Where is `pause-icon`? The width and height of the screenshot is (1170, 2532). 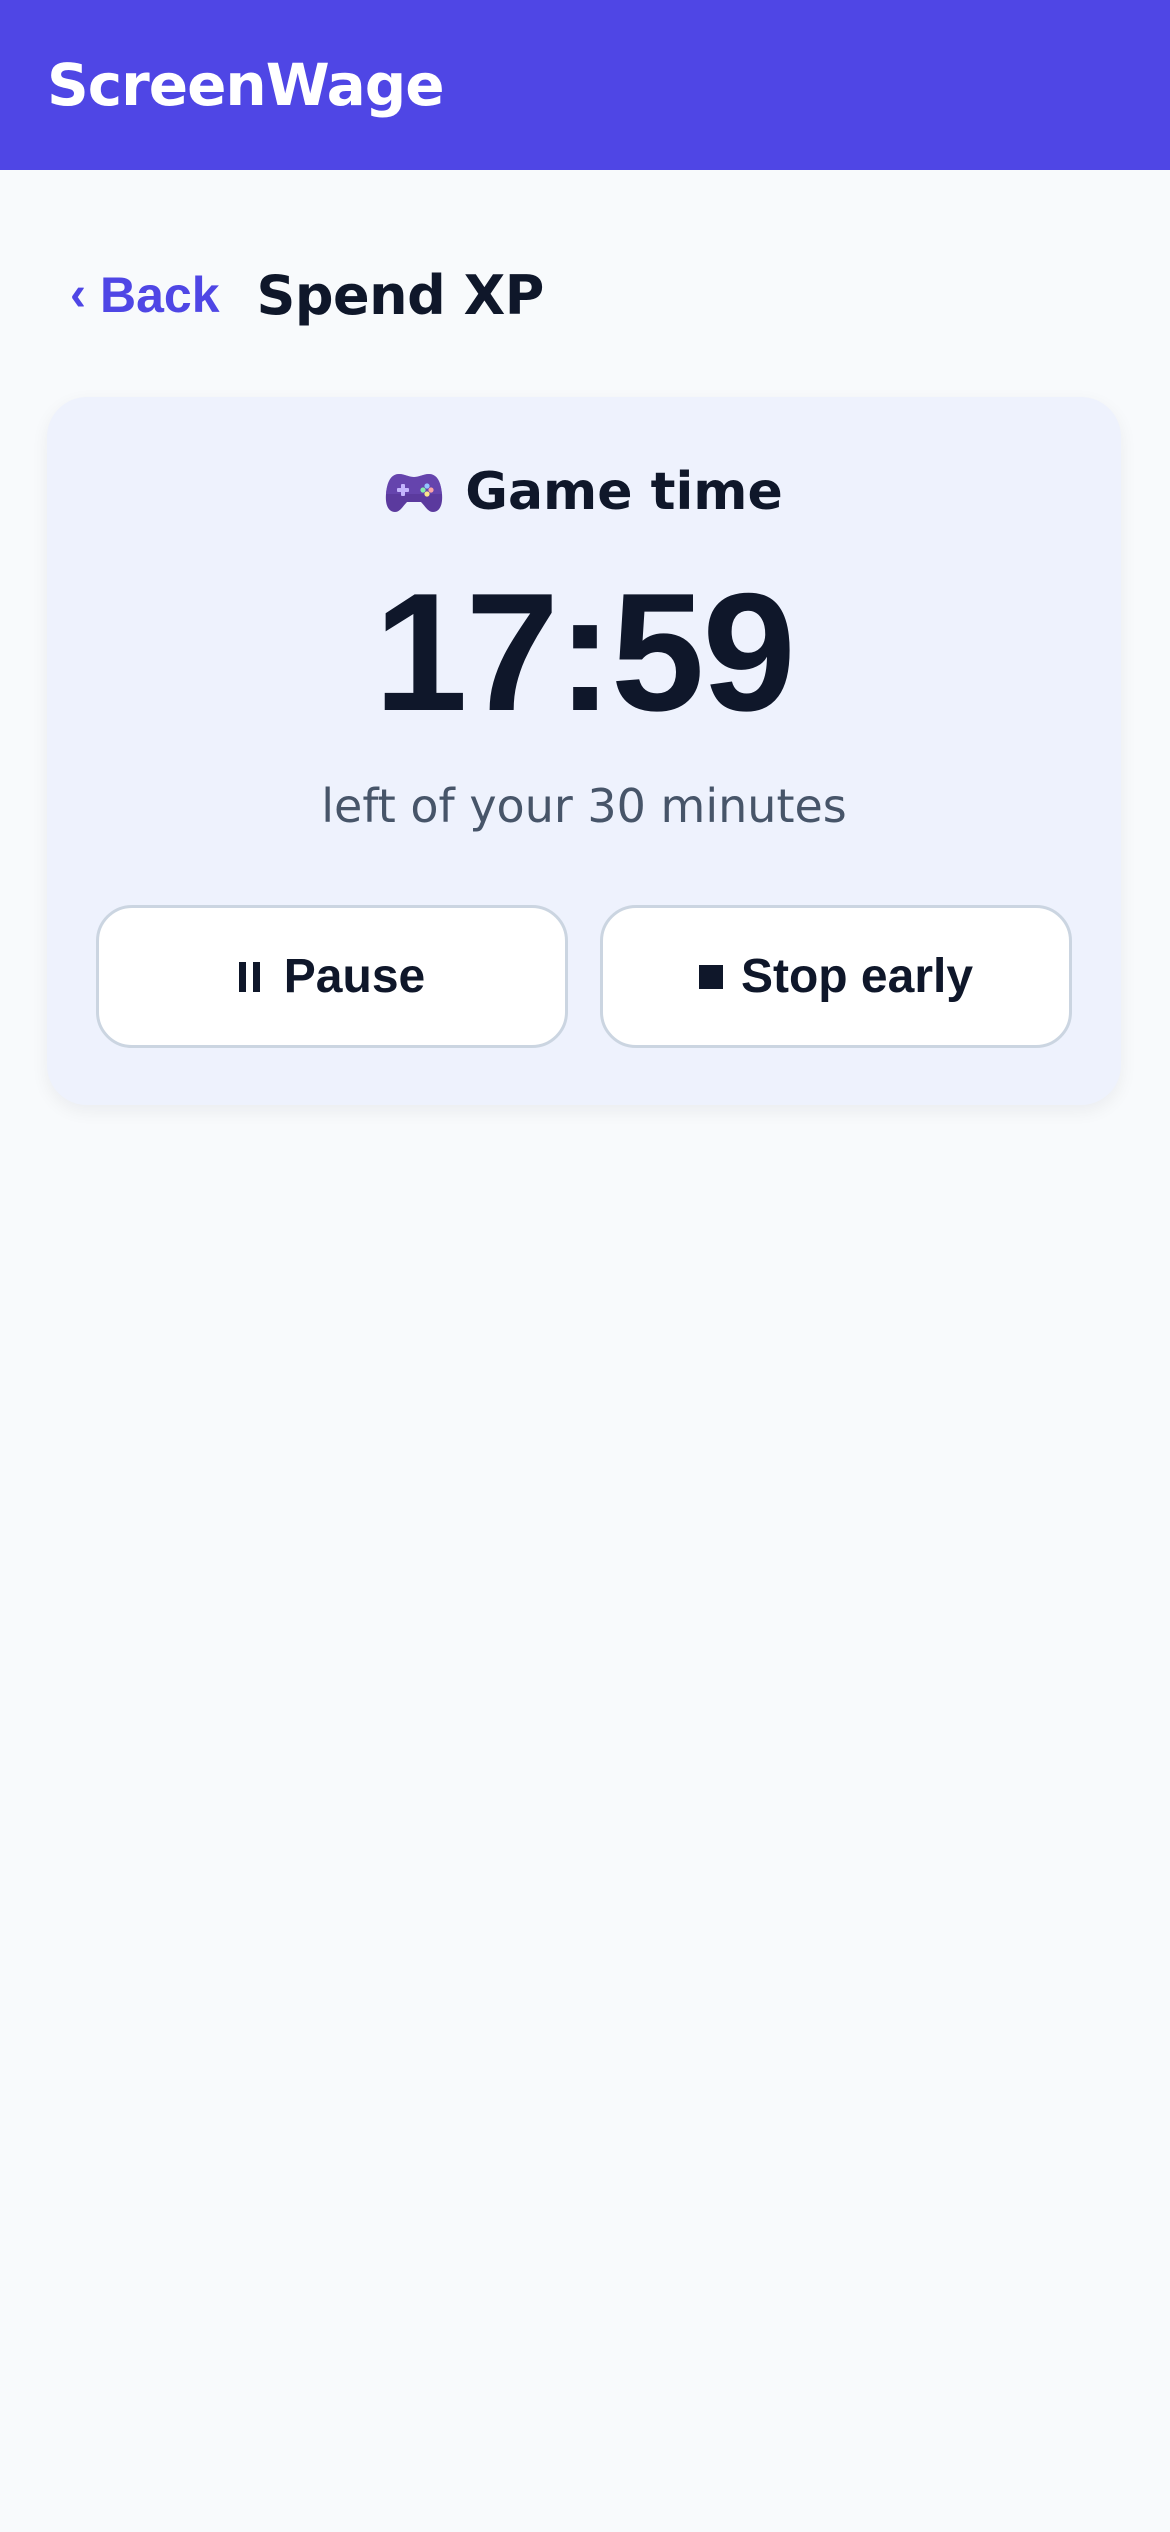 pause-icon is located at coordinates (249, 976).